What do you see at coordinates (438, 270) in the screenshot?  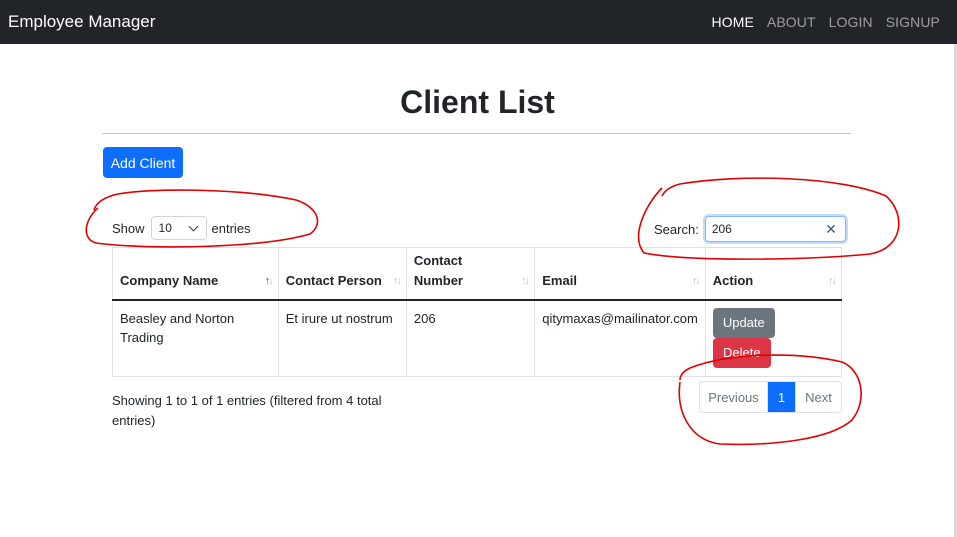 I see `header-label: Contact Number` at bounding box center [438, 270].